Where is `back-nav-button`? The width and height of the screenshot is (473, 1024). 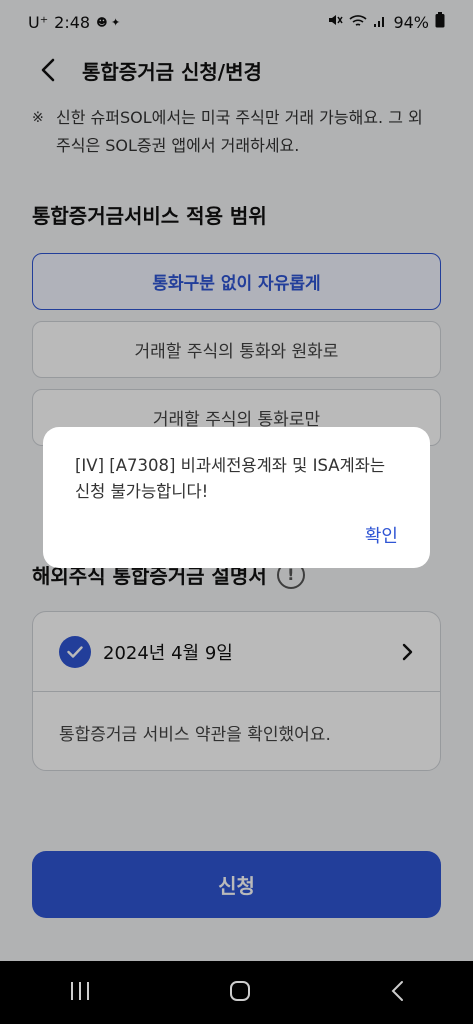
back-nav-button is located at coordinates (397, 993).